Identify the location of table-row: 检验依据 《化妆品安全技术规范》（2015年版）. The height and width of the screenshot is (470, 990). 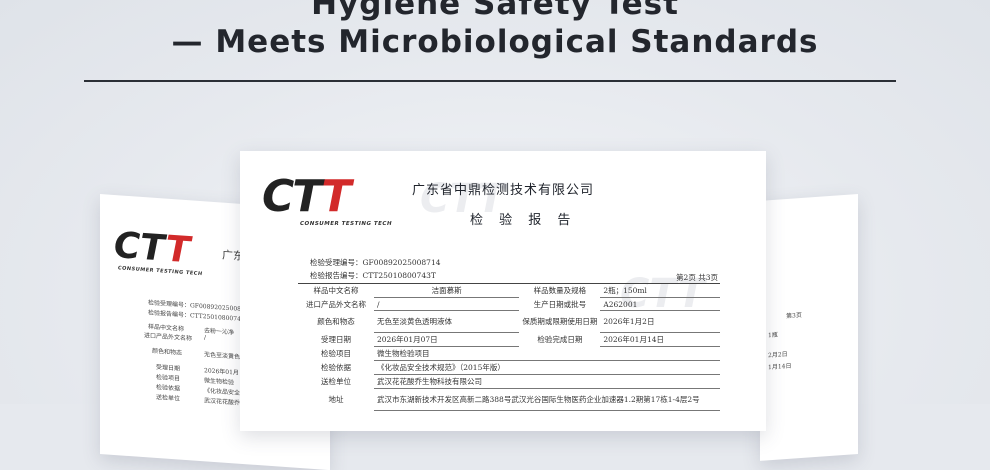
(509, 367).